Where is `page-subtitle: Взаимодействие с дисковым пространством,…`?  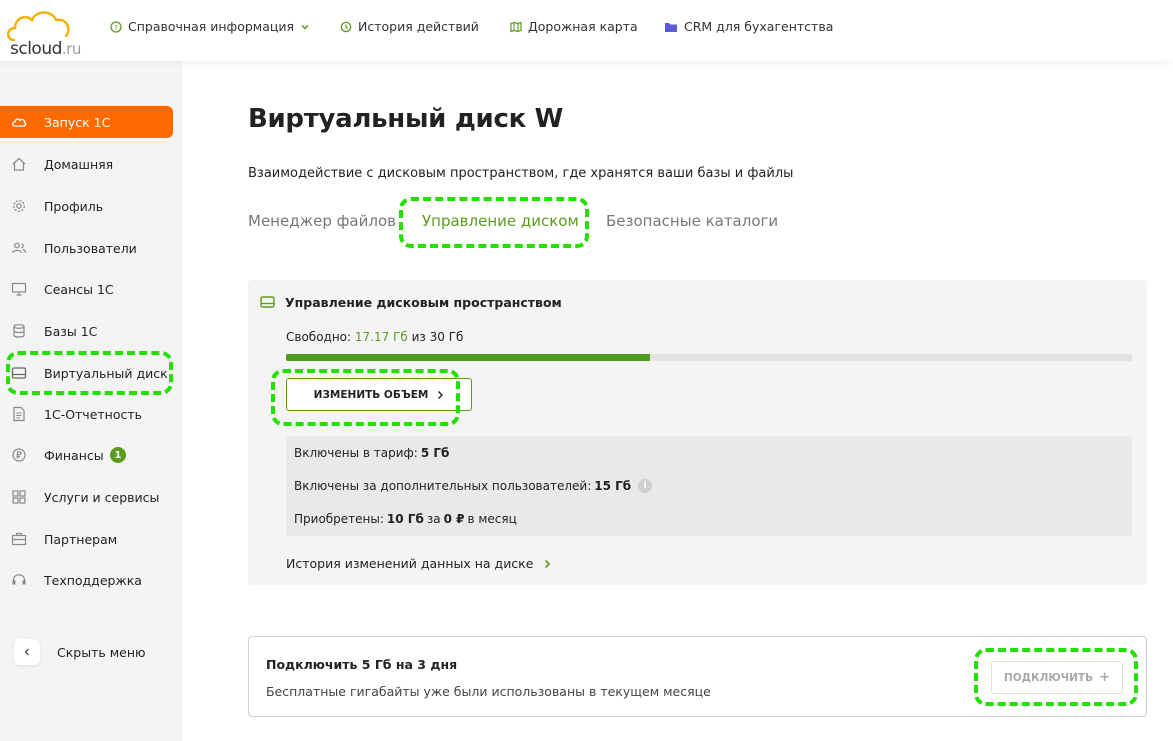
page-subtitle: Взаимодействие с дисковым пространством,… is located at coordinates (521, 173).